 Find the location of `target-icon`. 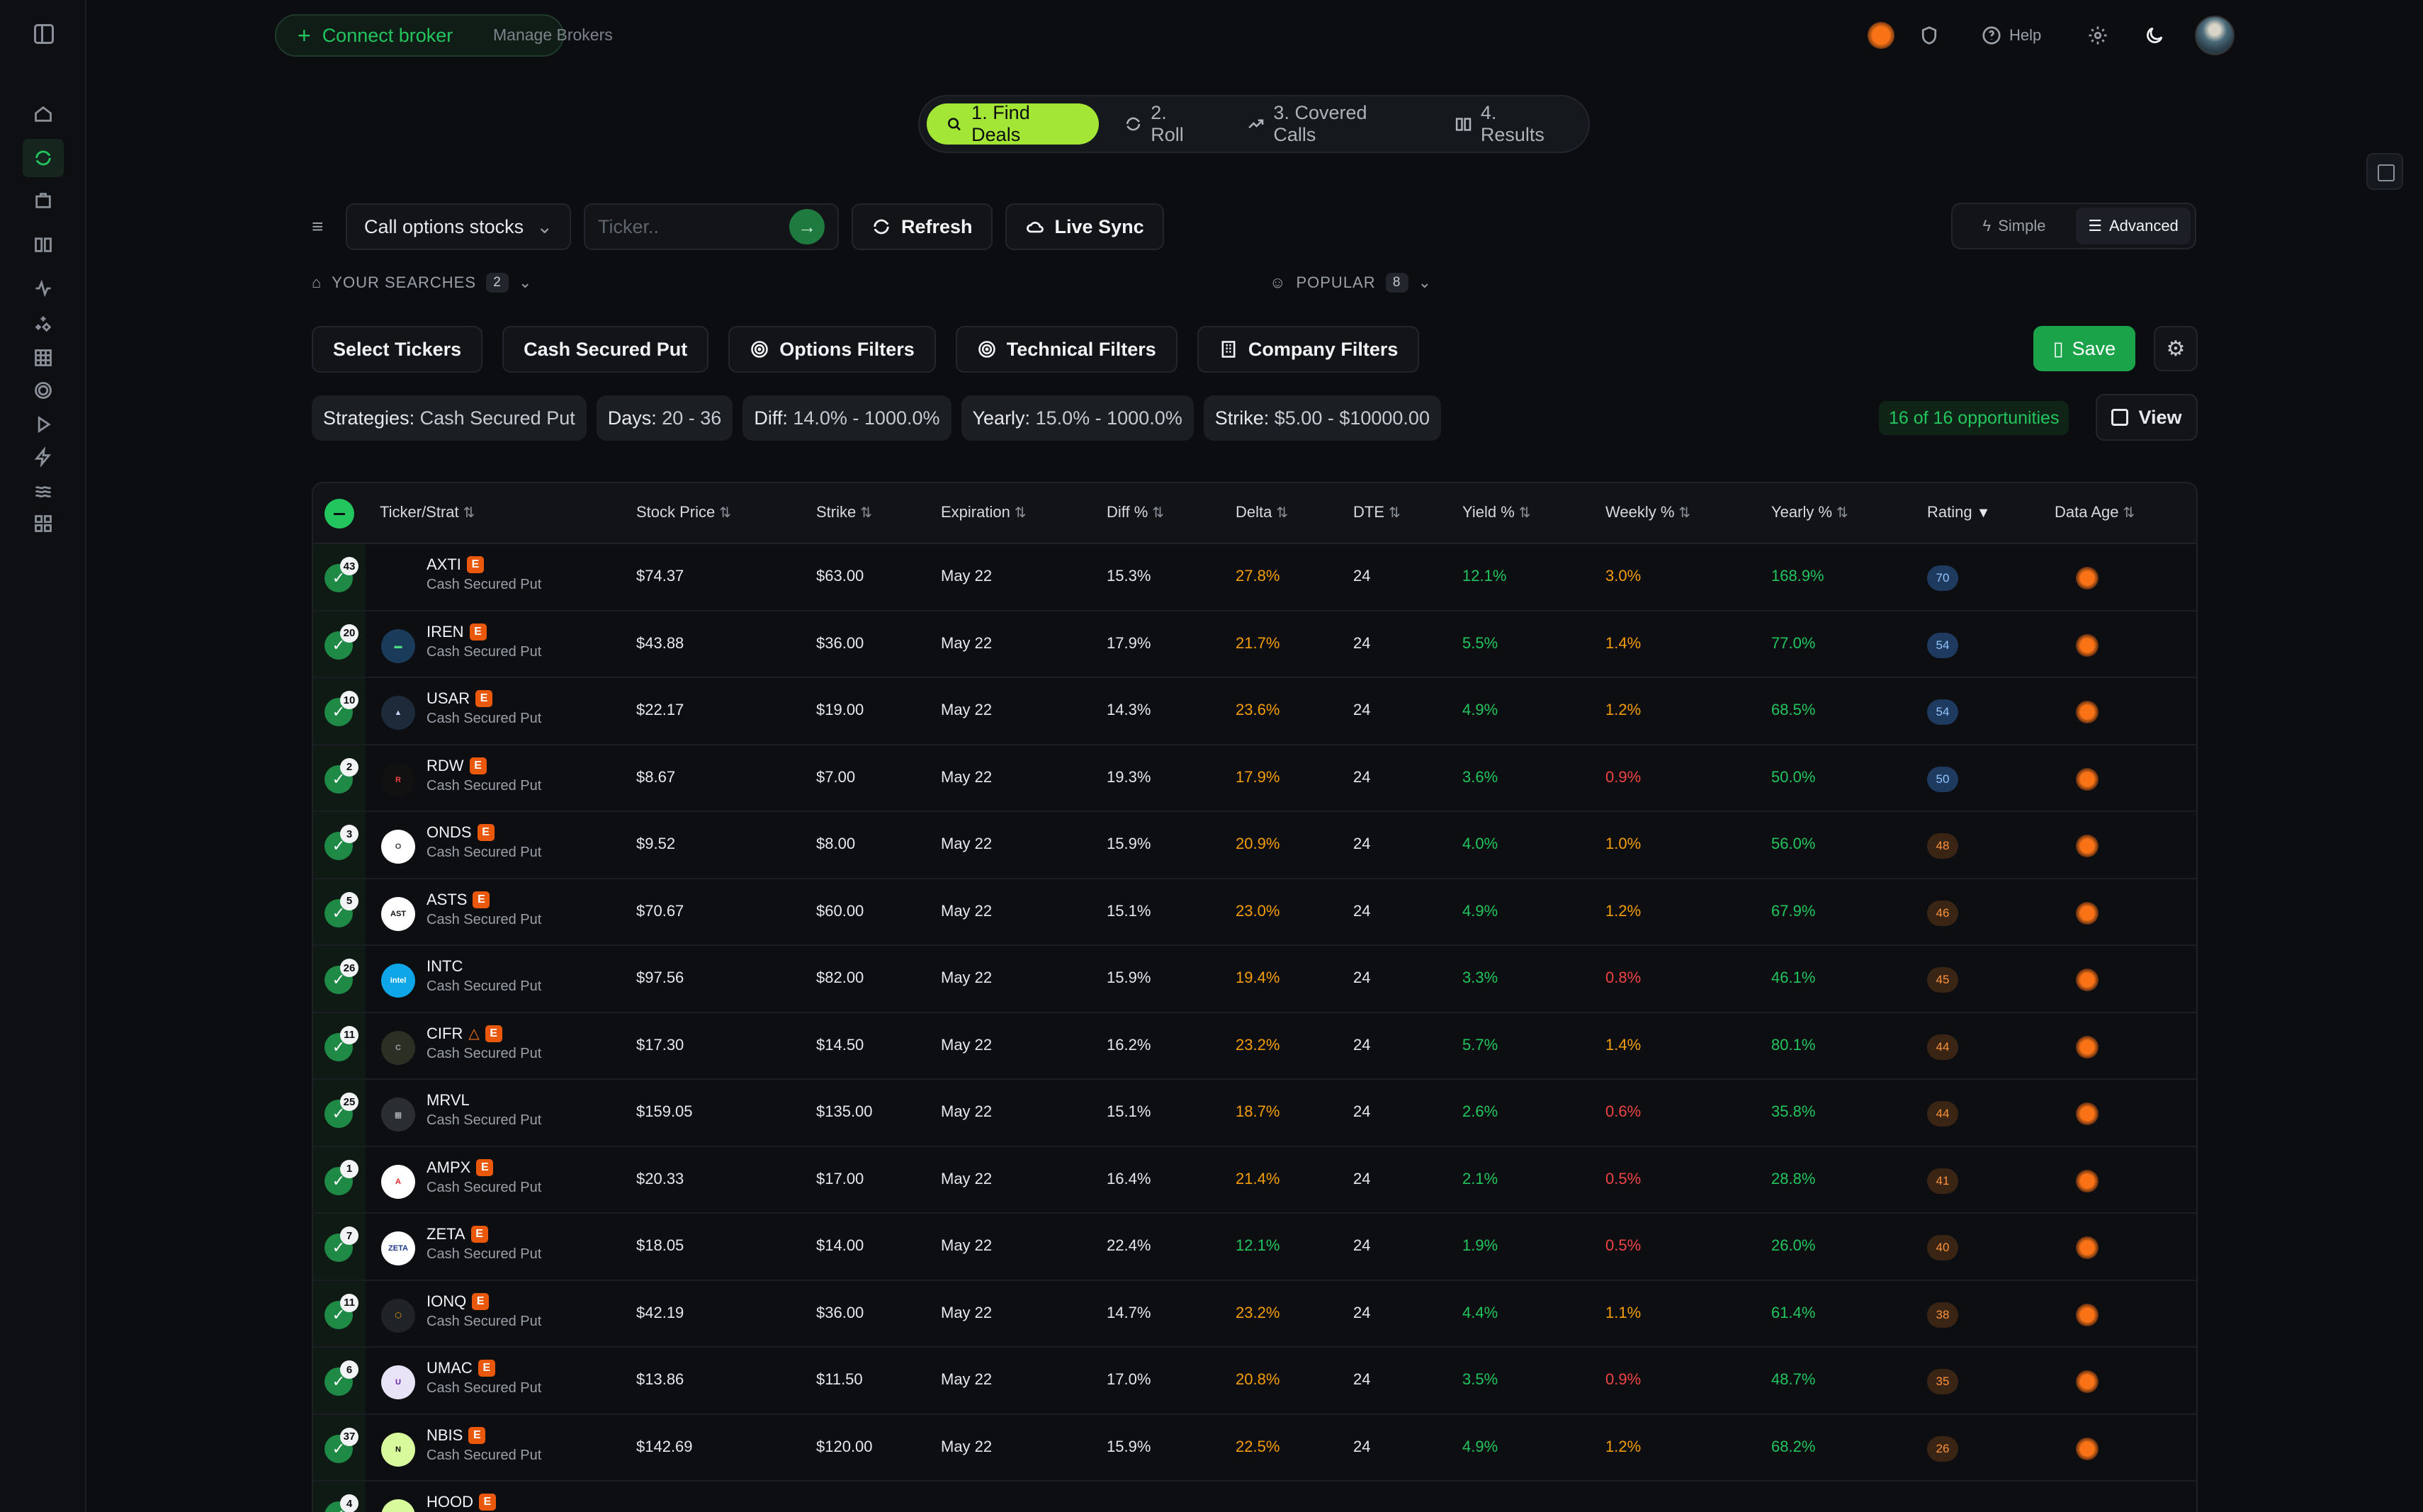

target-icon is located at coordinates (43, 390).